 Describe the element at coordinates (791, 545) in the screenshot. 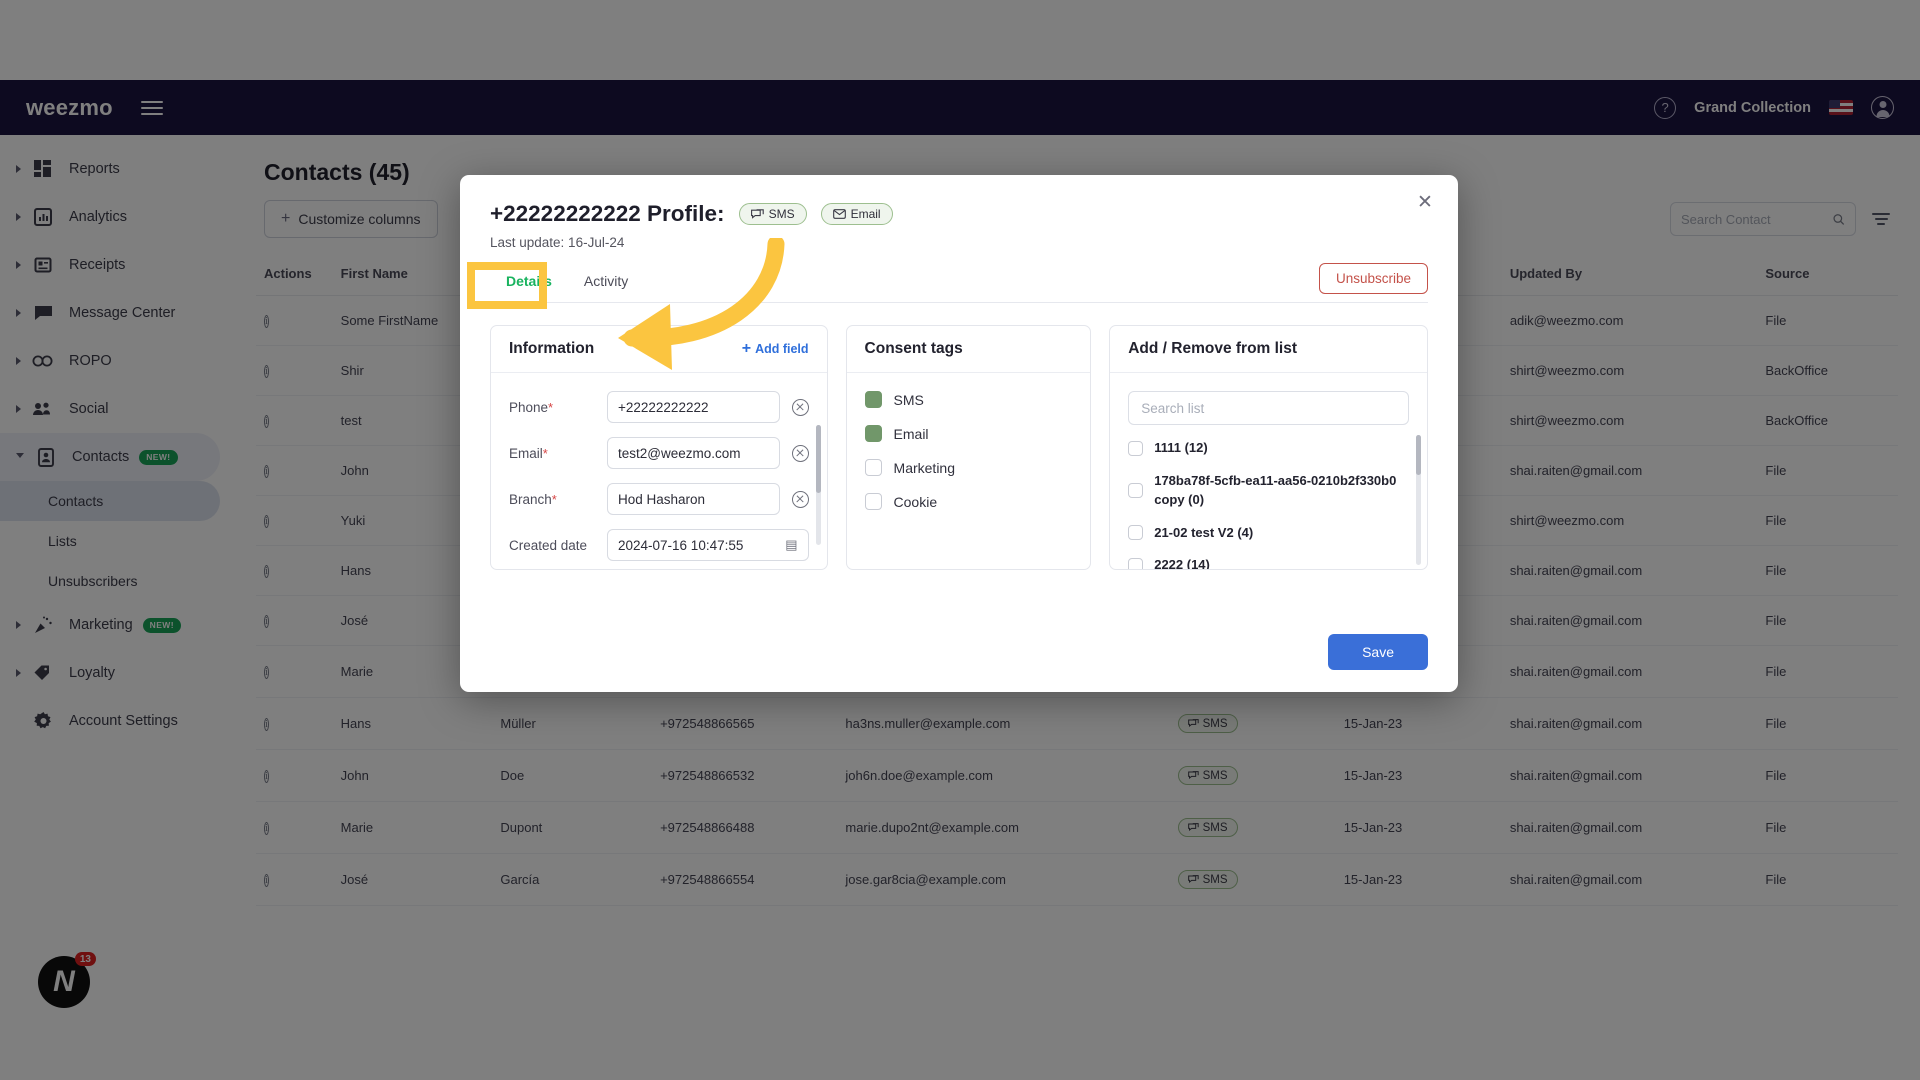

I see `calendar-icon: ▤` at that location.